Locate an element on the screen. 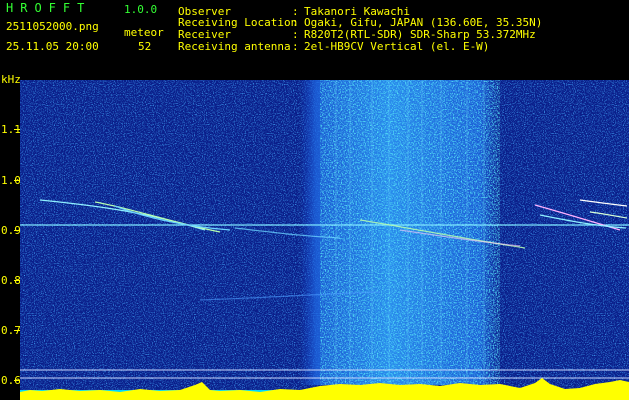 The image size is (629, 400). field-sep-4: : is located at coordinates (295, 46).